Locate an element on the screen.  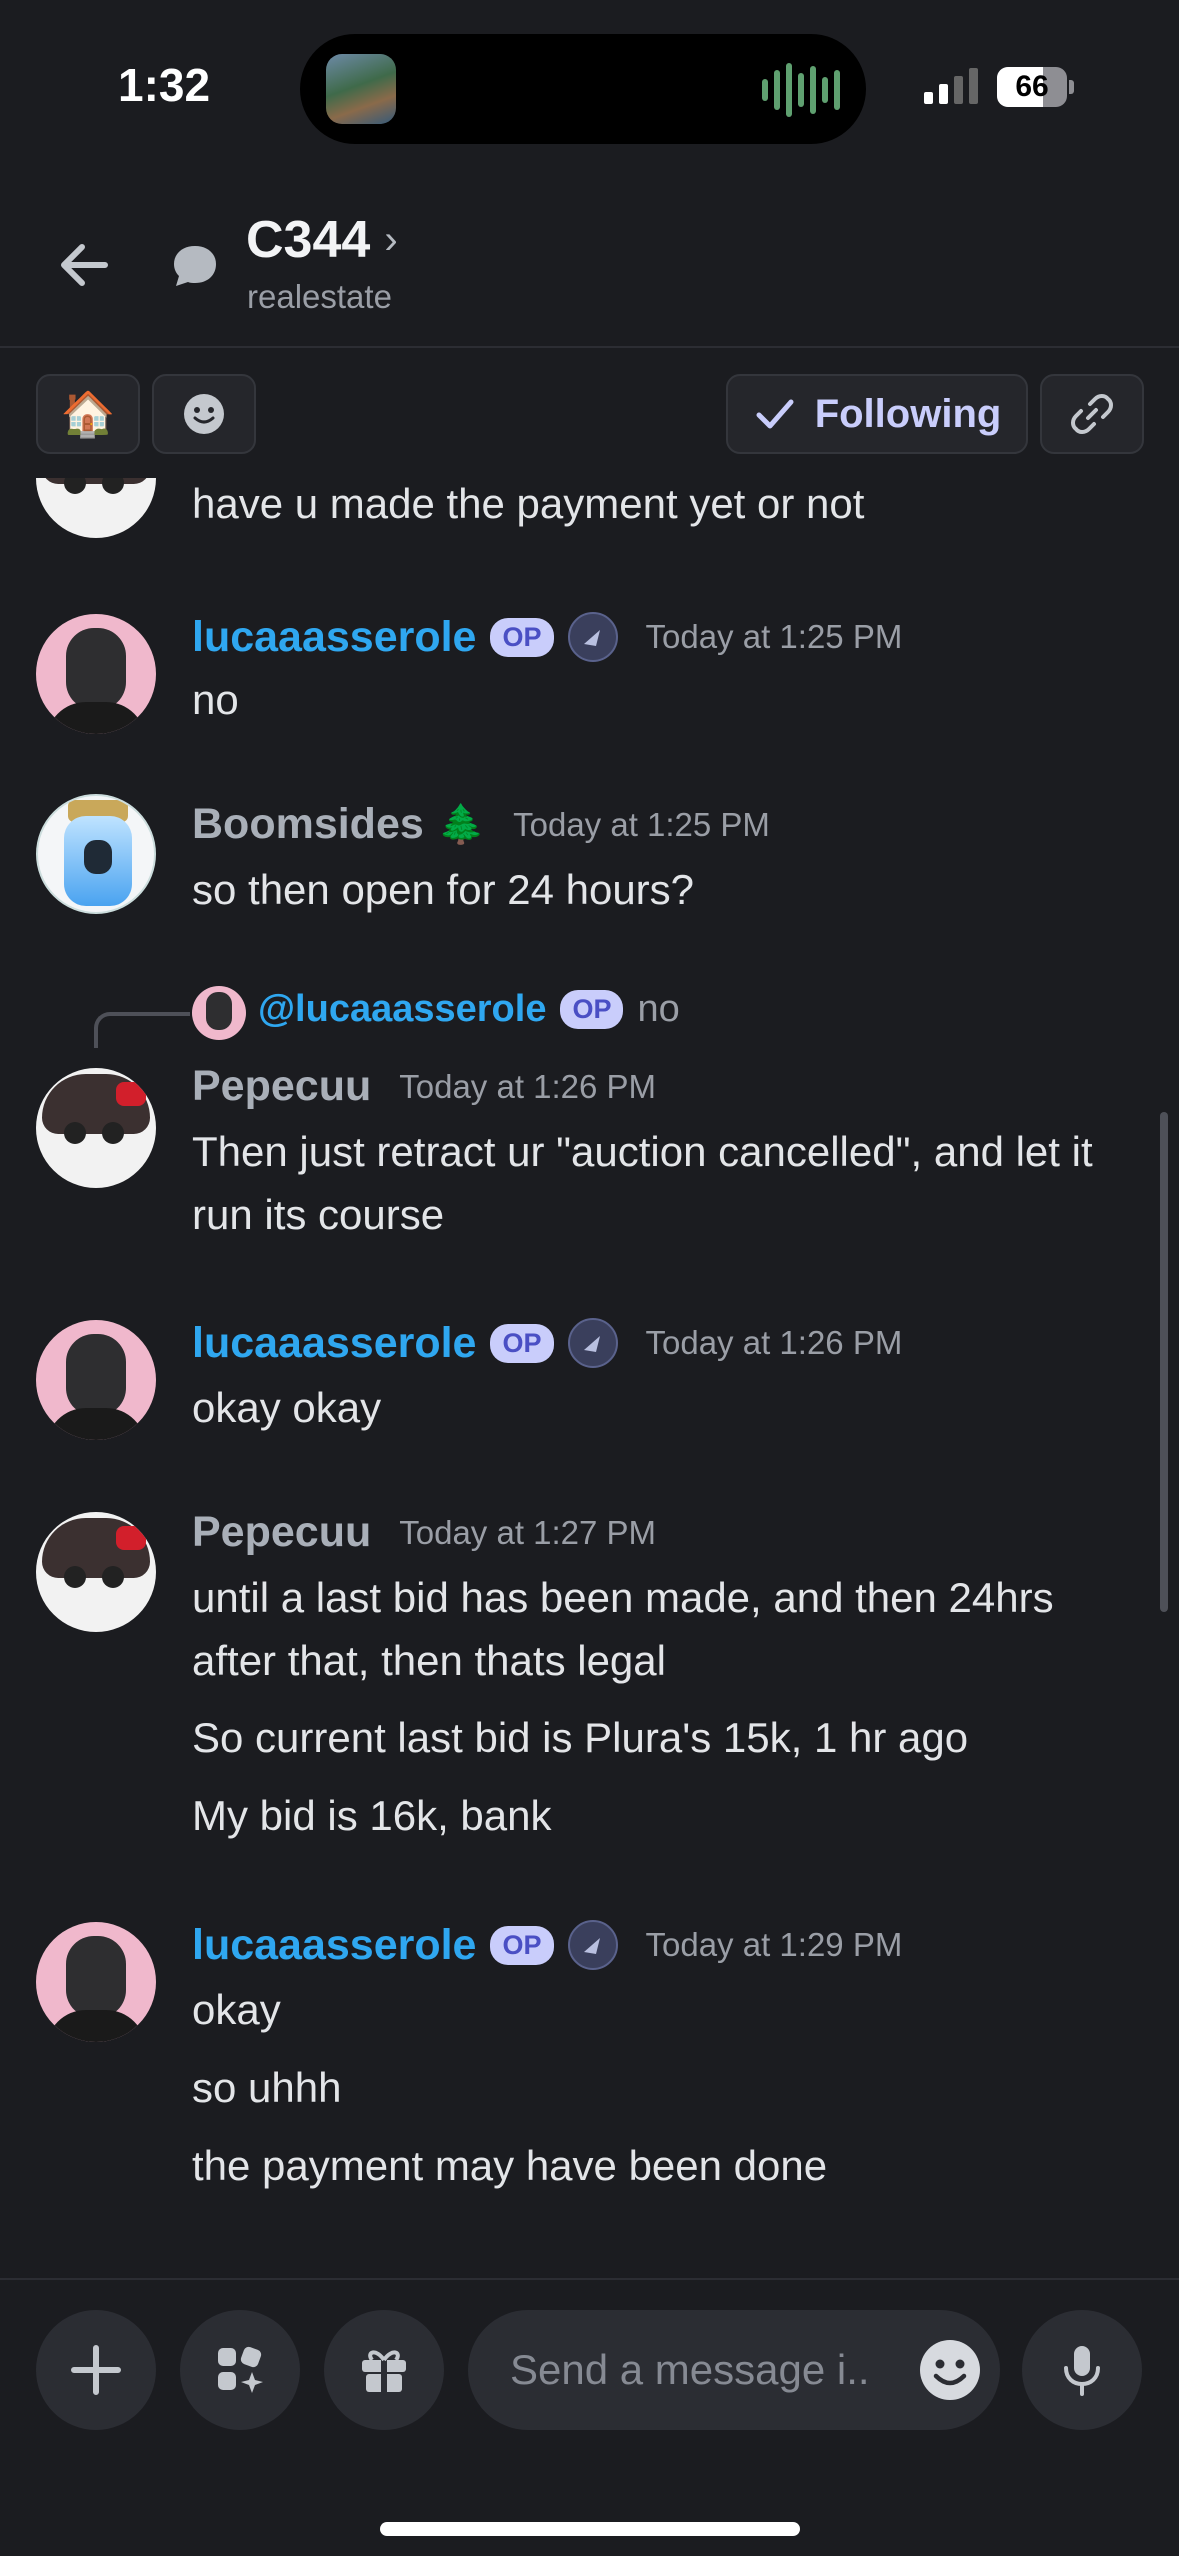
status-bar: 1:32 66 is located at coordinates (589, 85).